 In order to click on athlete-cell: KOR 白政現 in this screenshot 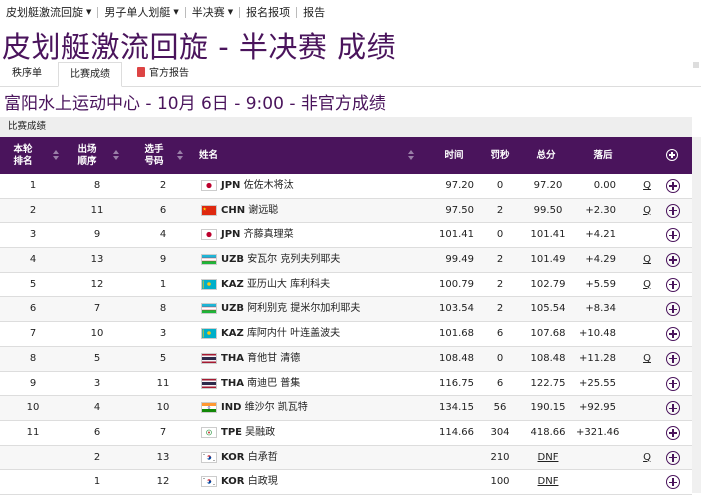, I will do `click(316, 482)`.